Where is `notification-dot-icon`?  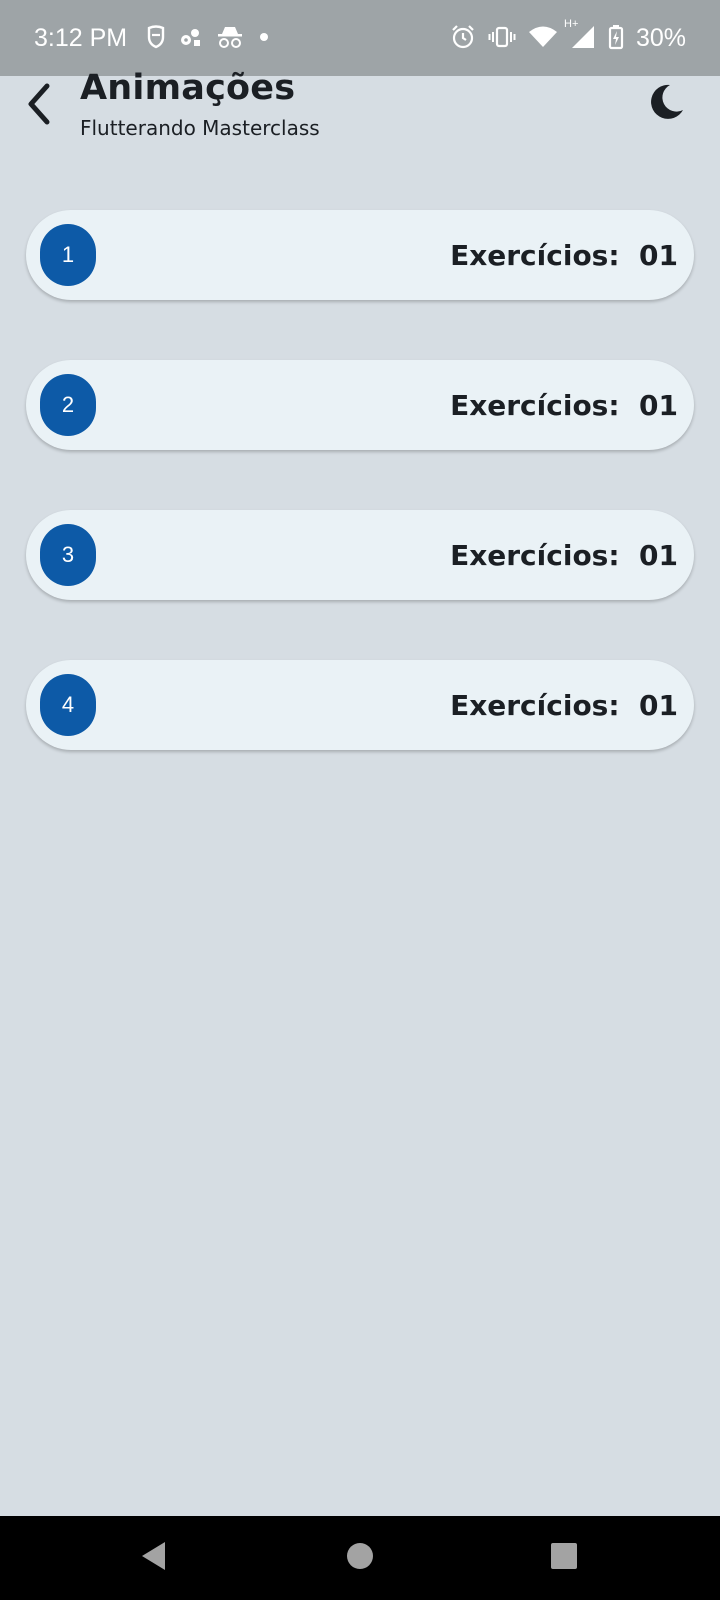
notification-dot-icon is located at coordinates (264, 39).